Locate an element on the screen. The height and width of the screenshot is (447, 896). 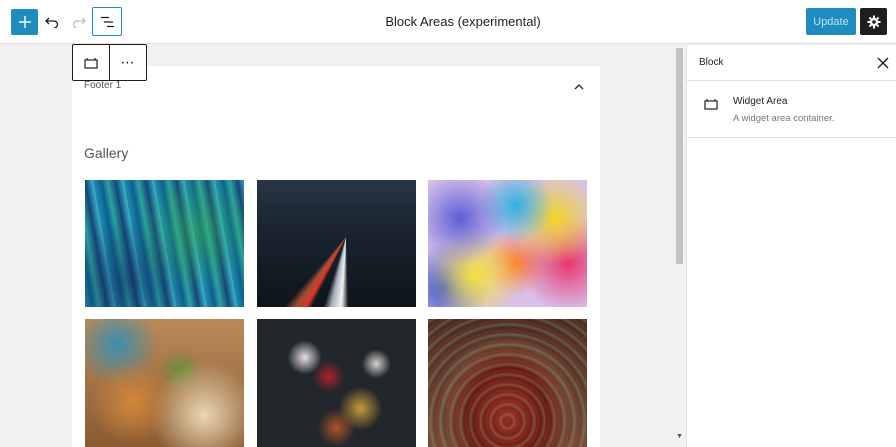
gallery-image-tacos-plate is located at coordinates (164, 383).